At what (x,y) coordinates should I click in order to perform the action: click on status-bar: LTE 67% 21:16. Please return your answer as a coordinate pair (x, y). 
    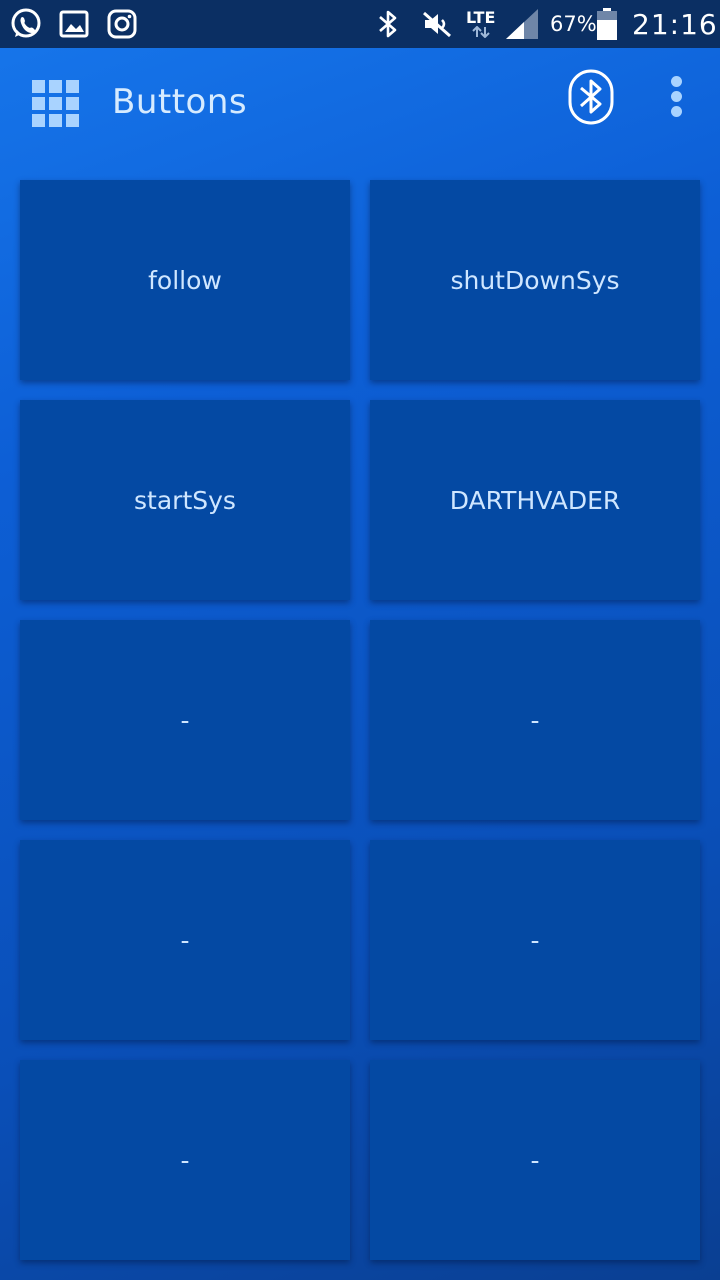
    Looking at the image, I should click on (360, 24).